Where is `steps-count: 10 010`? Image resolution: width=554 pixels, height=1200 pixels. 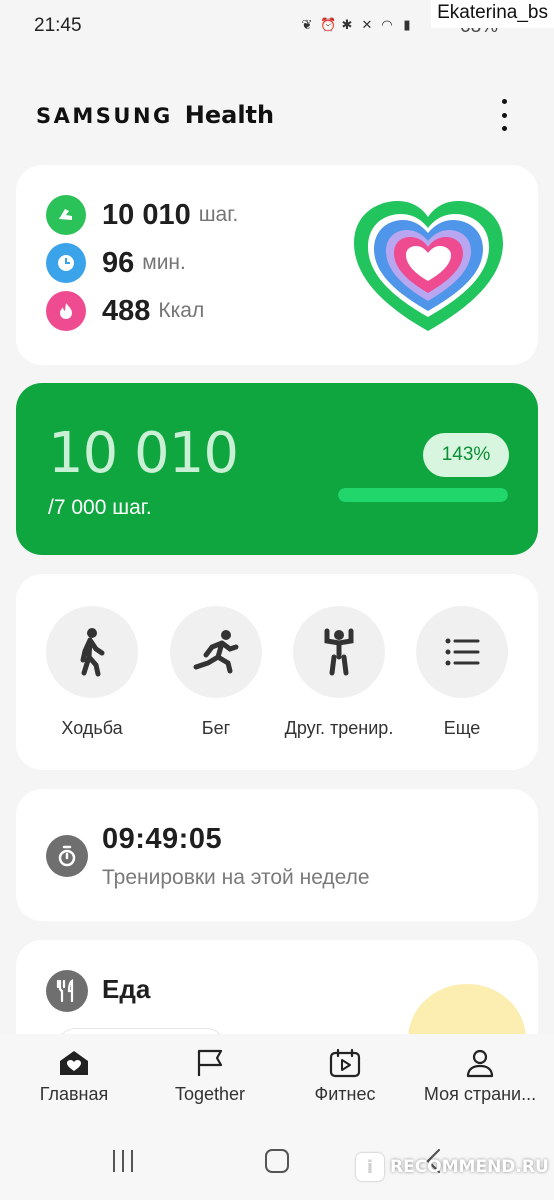 steps-count: 10 010 is located at coordinates (143, 453).